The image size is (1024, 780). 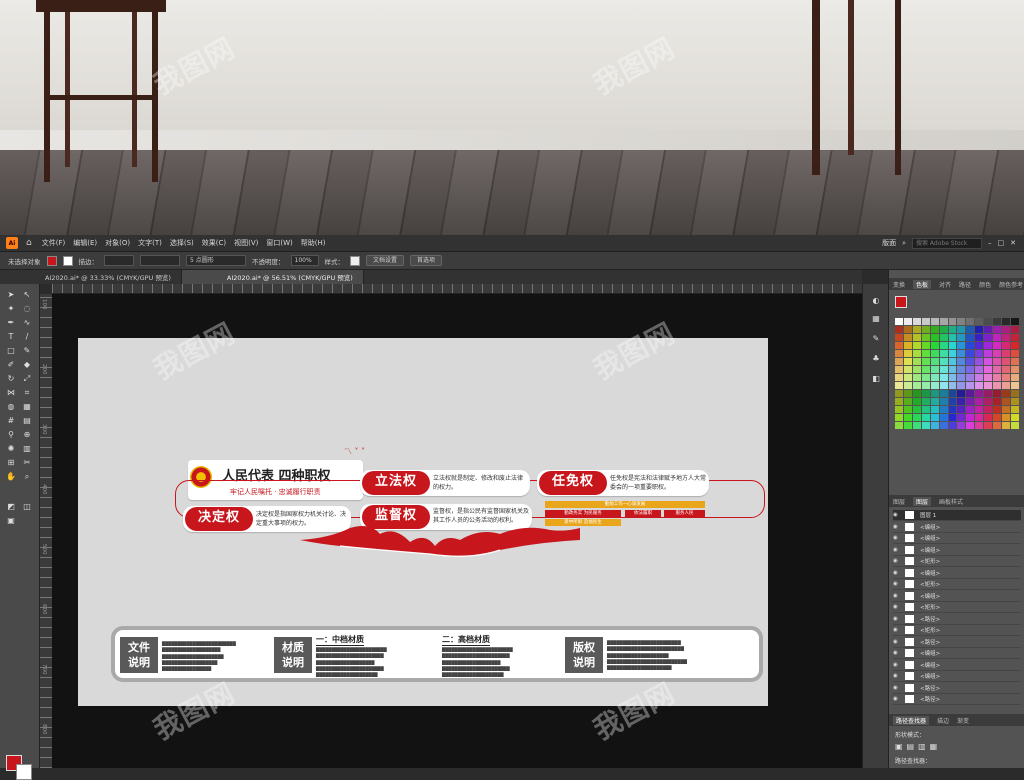 What do you see at coordinates (11, 365) in the screenshot?
I see `shaper-icon: ✐` at bounding box center [11, 365].